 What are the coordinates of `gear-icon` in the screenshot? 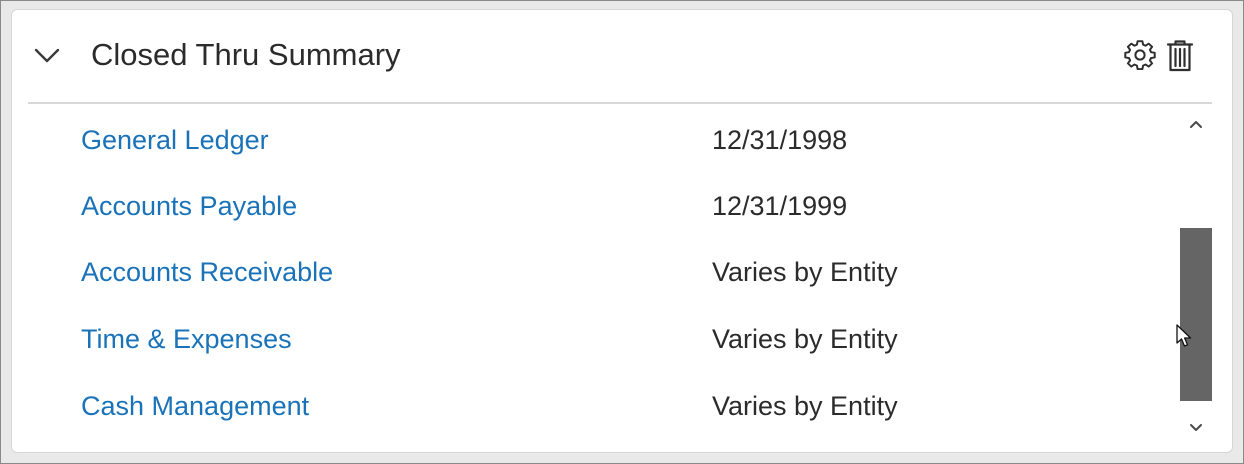 It's located at (1140, 55).